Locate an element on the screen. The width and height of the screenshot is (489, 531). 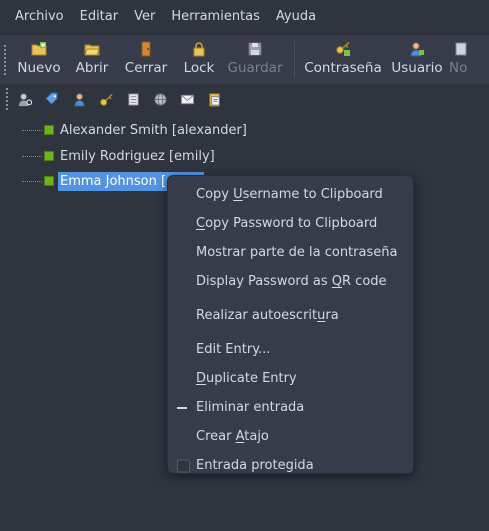
menu-item-label: Display Password as QR code is located at coordinates (291, 281).